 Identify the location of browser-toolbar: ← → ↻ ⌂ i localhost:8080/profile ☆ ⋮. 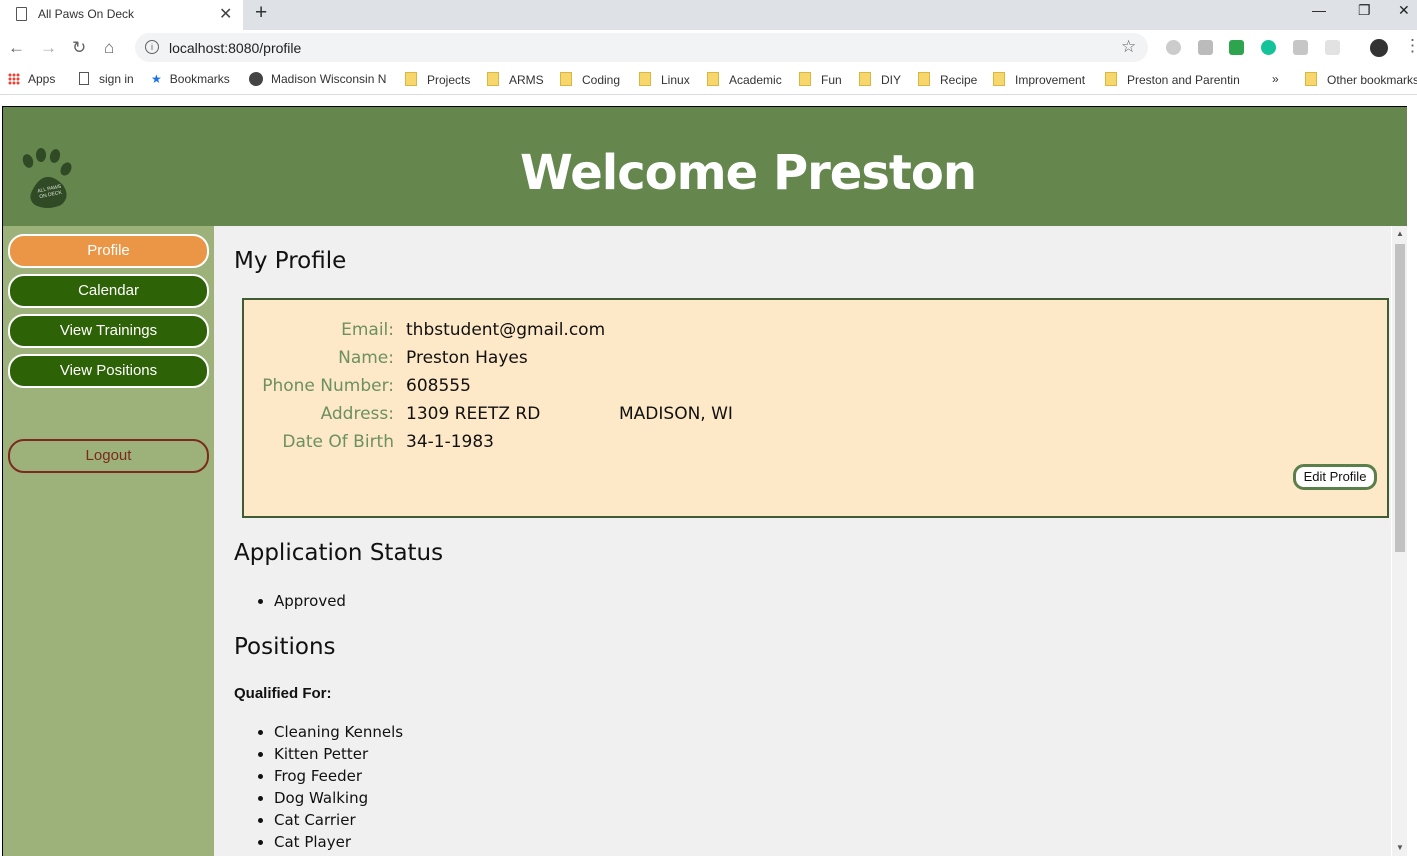
(708, 48).